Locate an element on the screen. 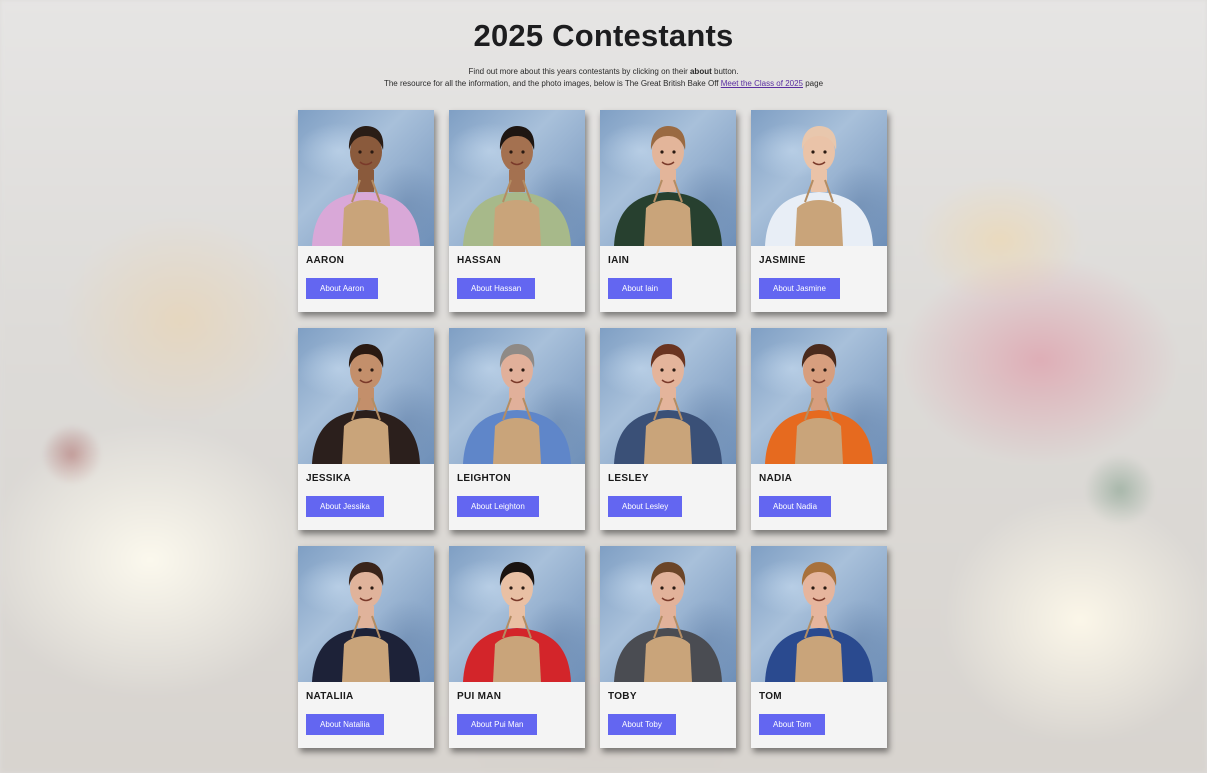  intro-line-2-end: page is located at coordinates (813, 83).